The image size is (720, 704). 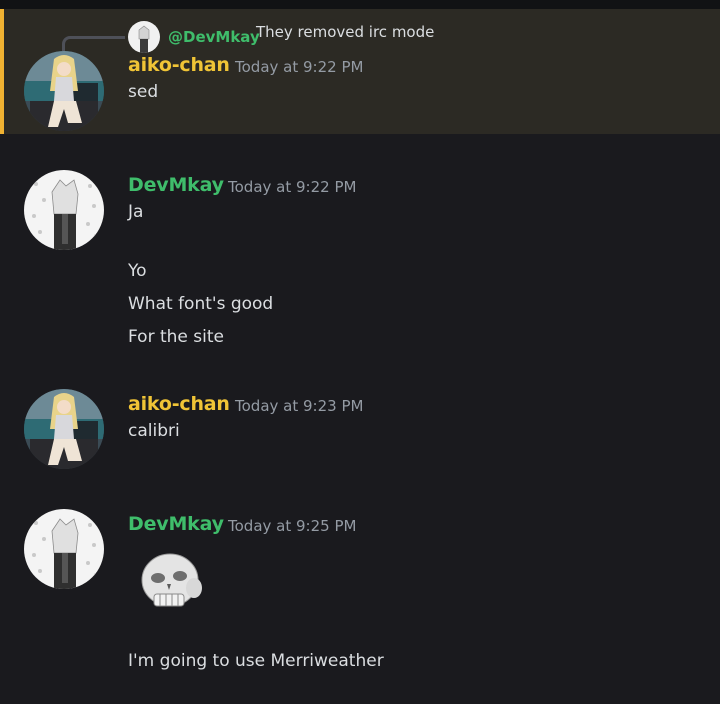 I want to click on message-text: sed, so click(x=143, y=92).